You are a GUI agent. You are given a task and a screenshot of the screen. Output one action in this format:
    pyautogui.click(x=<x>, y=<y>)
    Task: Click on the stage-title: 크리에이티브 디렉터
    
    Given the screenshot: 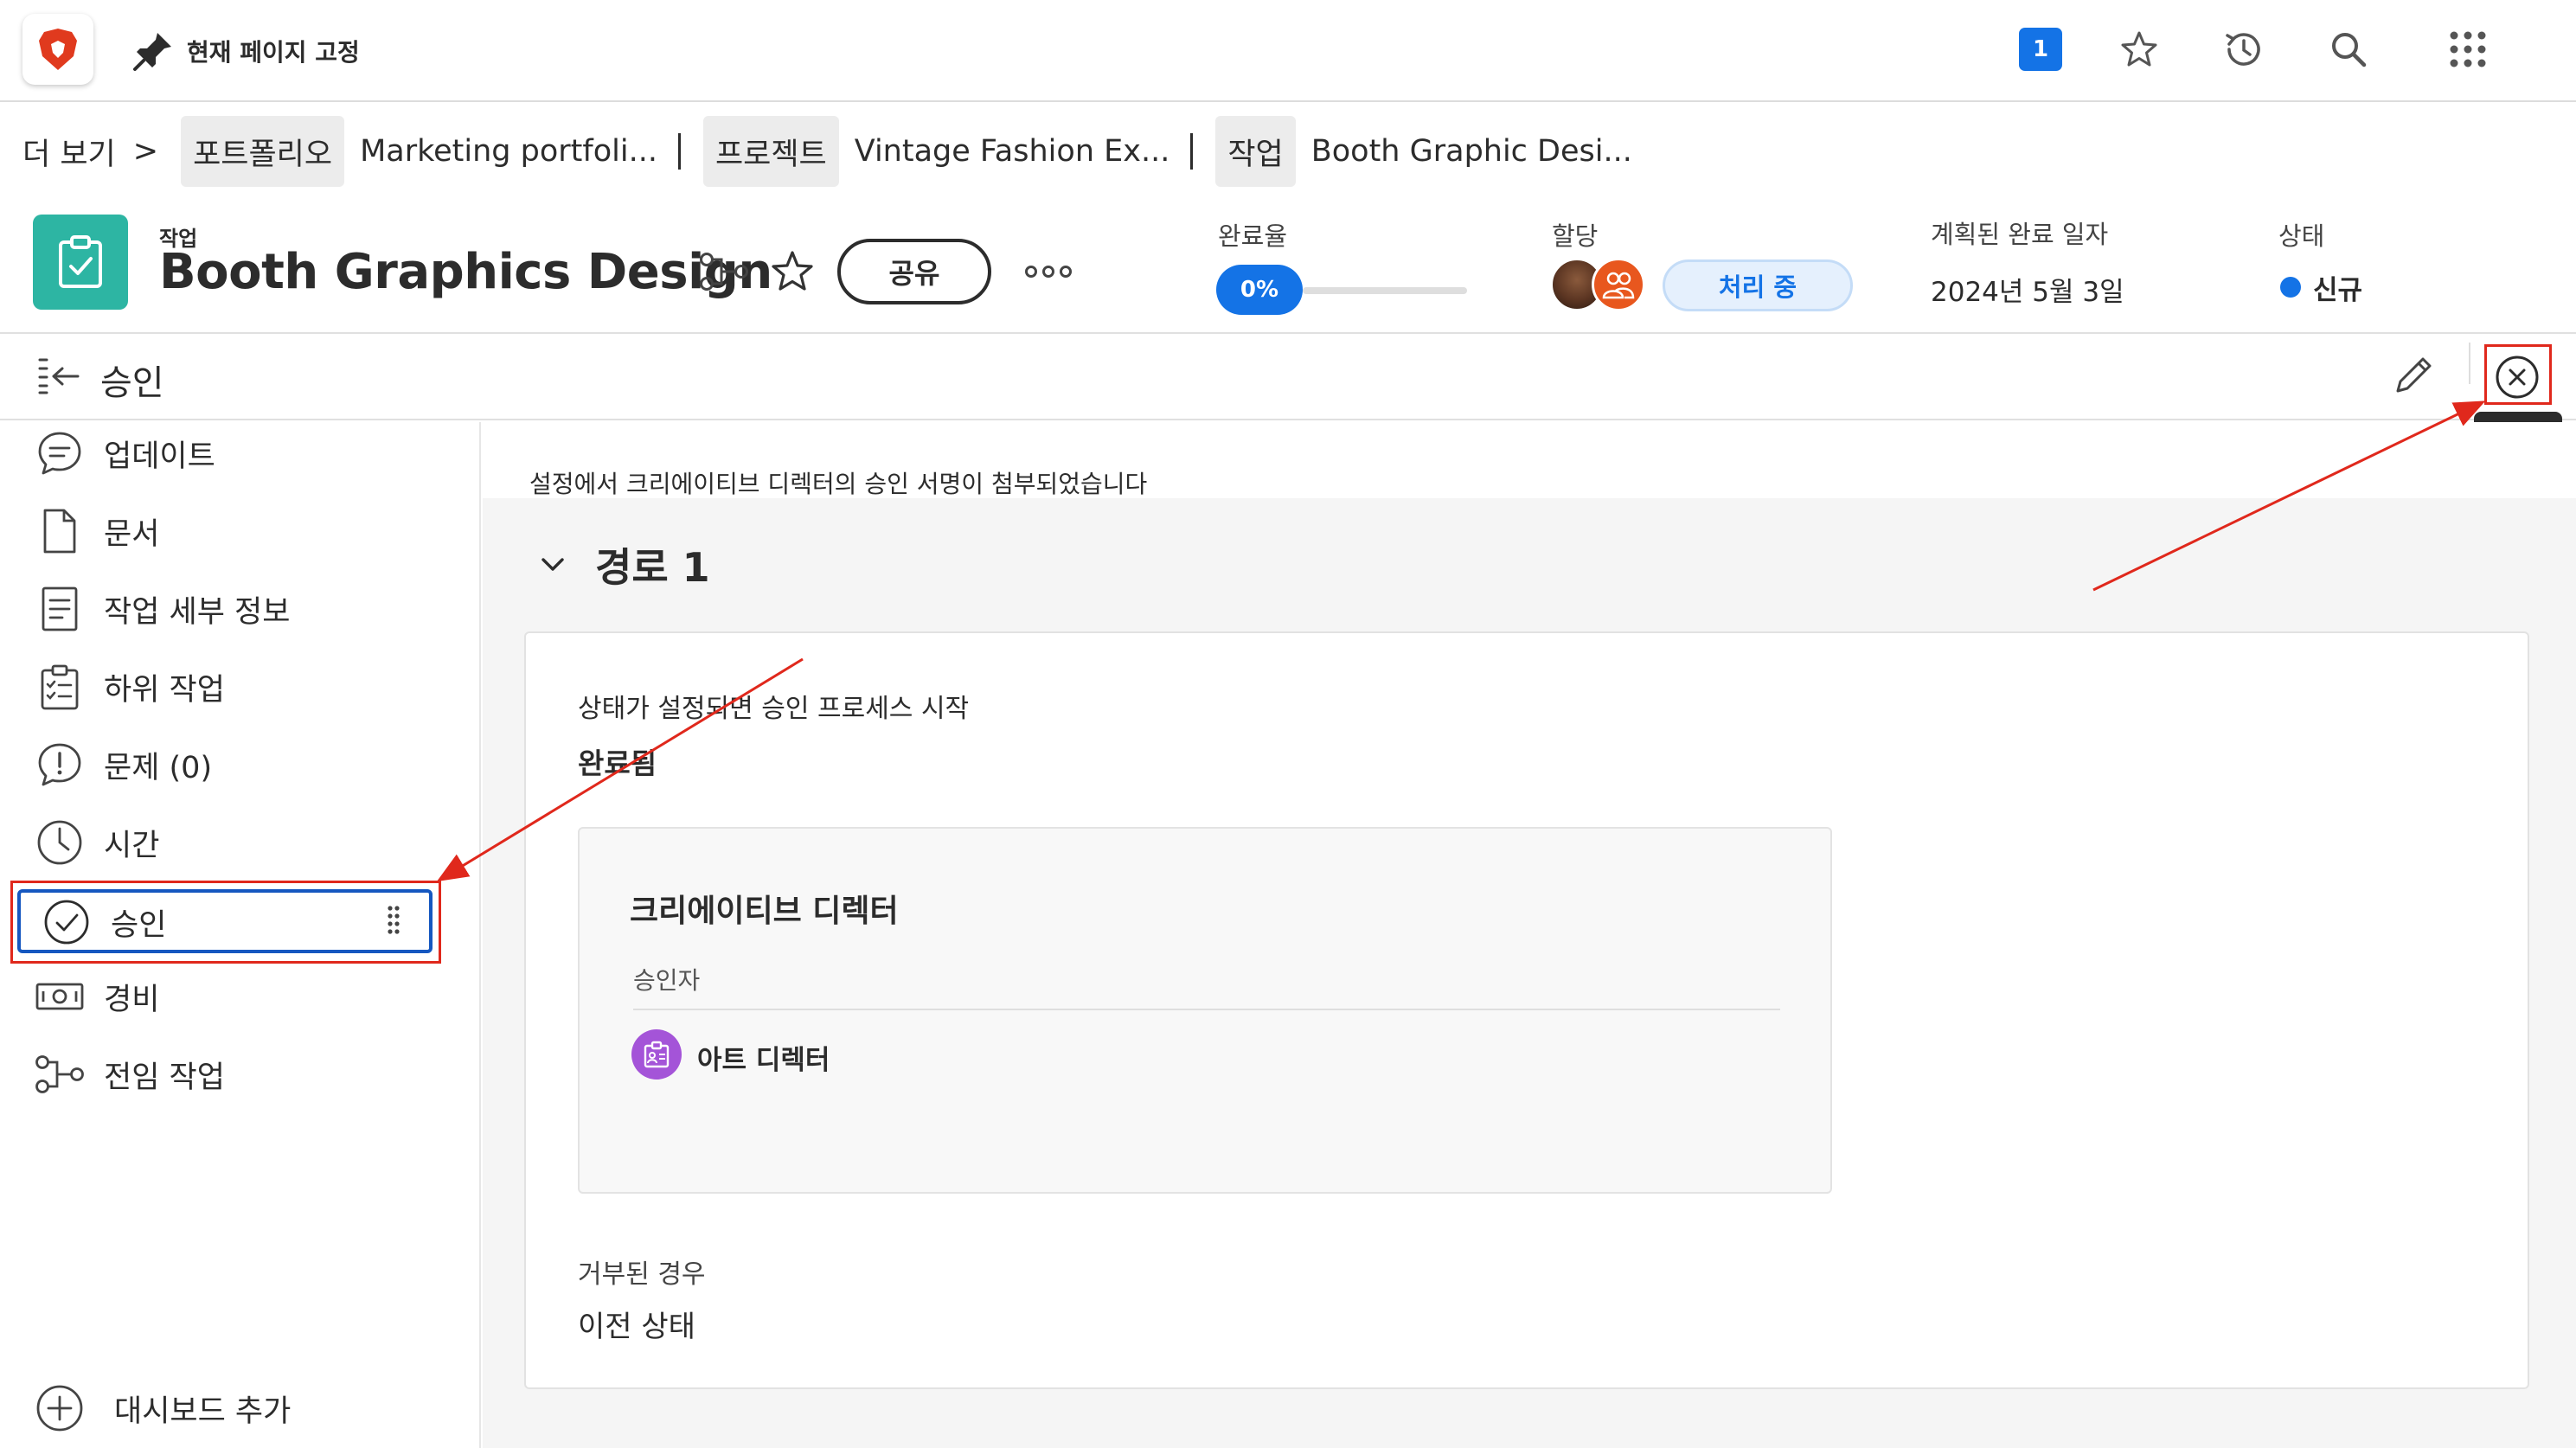 What is the action you would take?
    pyautogui.click(x=764, y=911)
    